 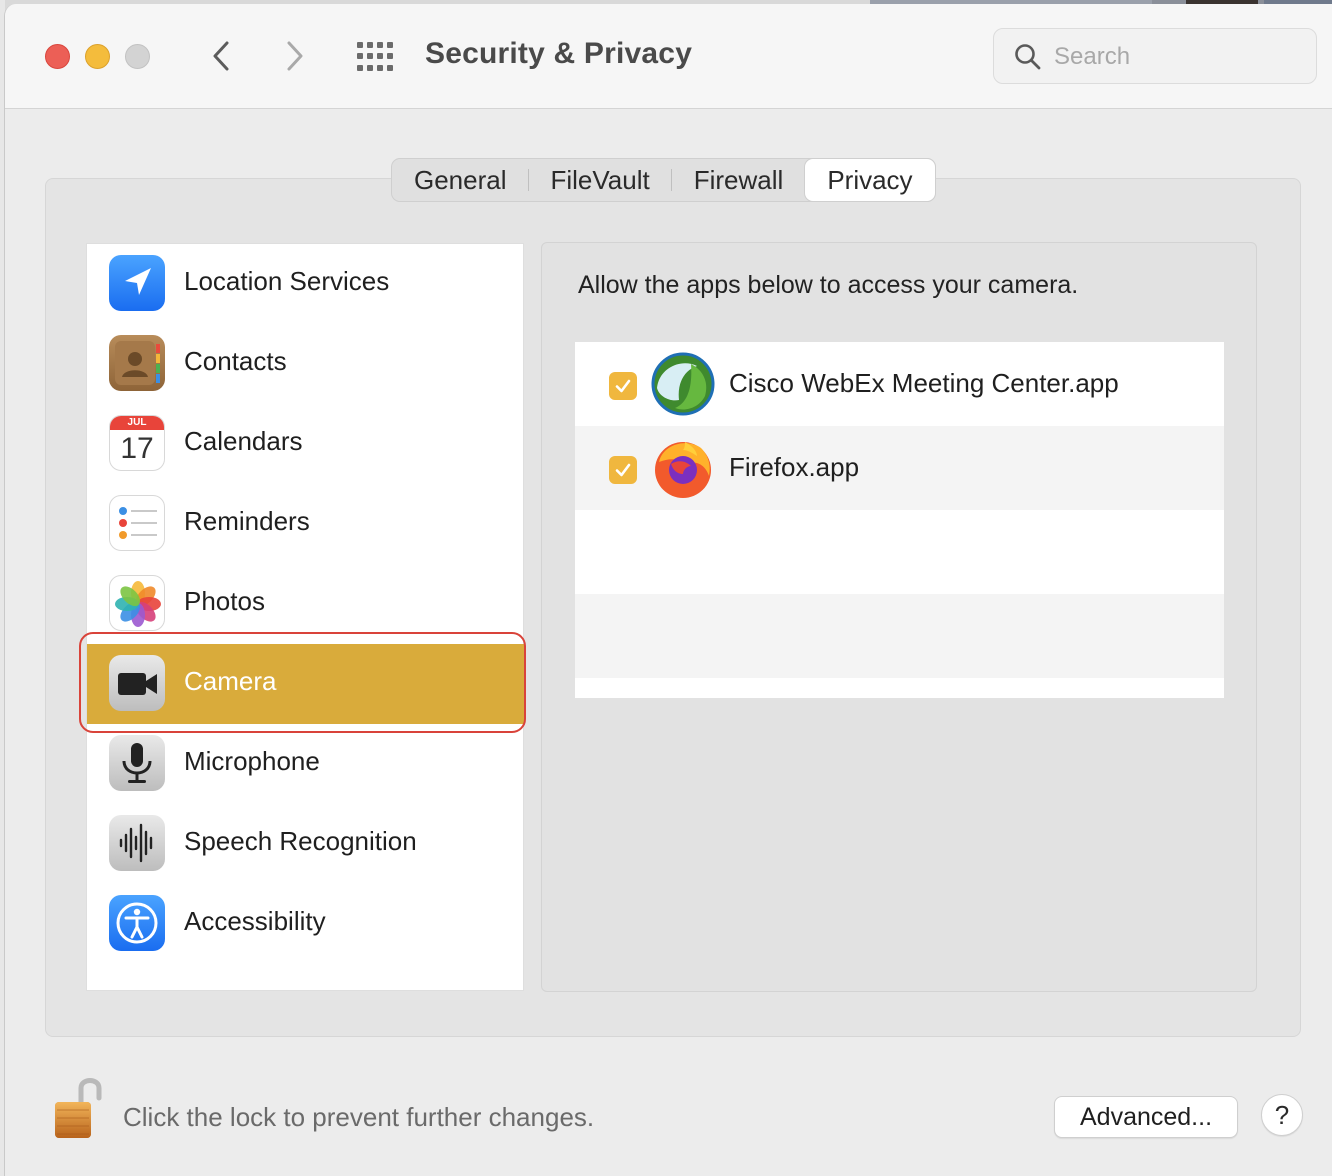 I want to click on category-label: Reminders, so click(x=247, y=521).